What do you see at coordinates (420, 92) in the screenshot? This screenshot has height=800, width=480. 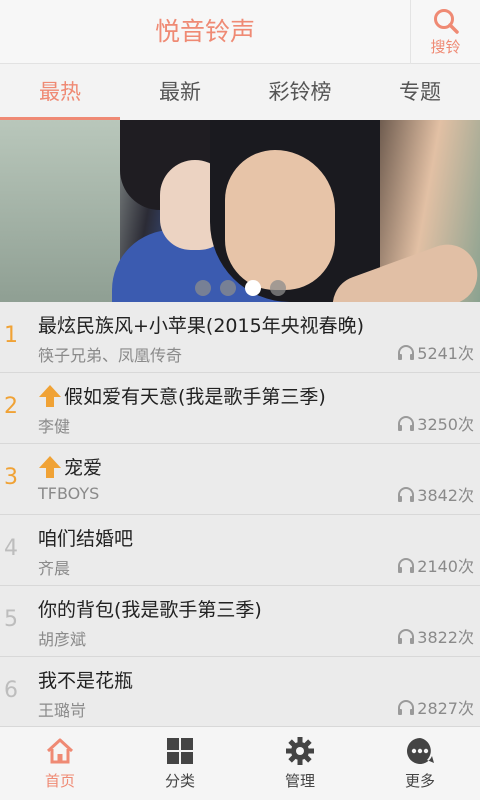 I see `tab-topics: 专题` at bounding box center [420, 92].